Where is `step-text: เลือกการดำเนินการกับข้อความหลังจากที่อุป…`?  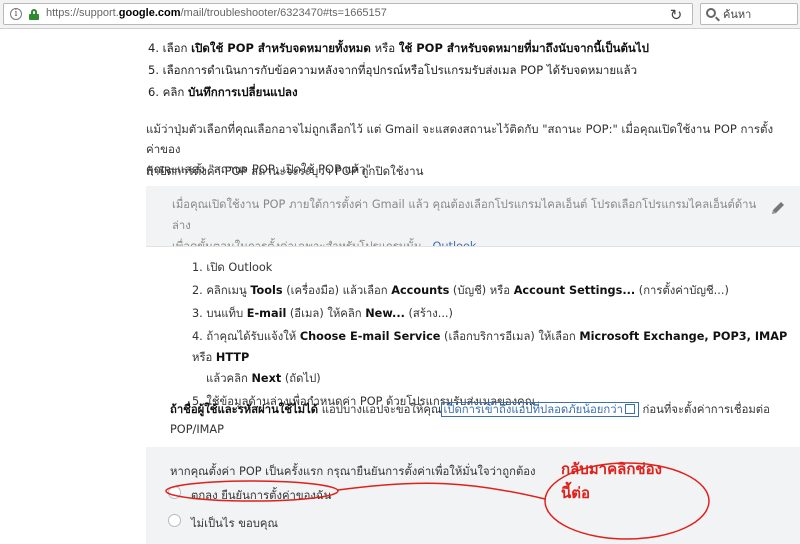
step-text: เลือกการดำเนินการกับข้อความหลังจากที่อุป… is located at coordinates (400, 70).